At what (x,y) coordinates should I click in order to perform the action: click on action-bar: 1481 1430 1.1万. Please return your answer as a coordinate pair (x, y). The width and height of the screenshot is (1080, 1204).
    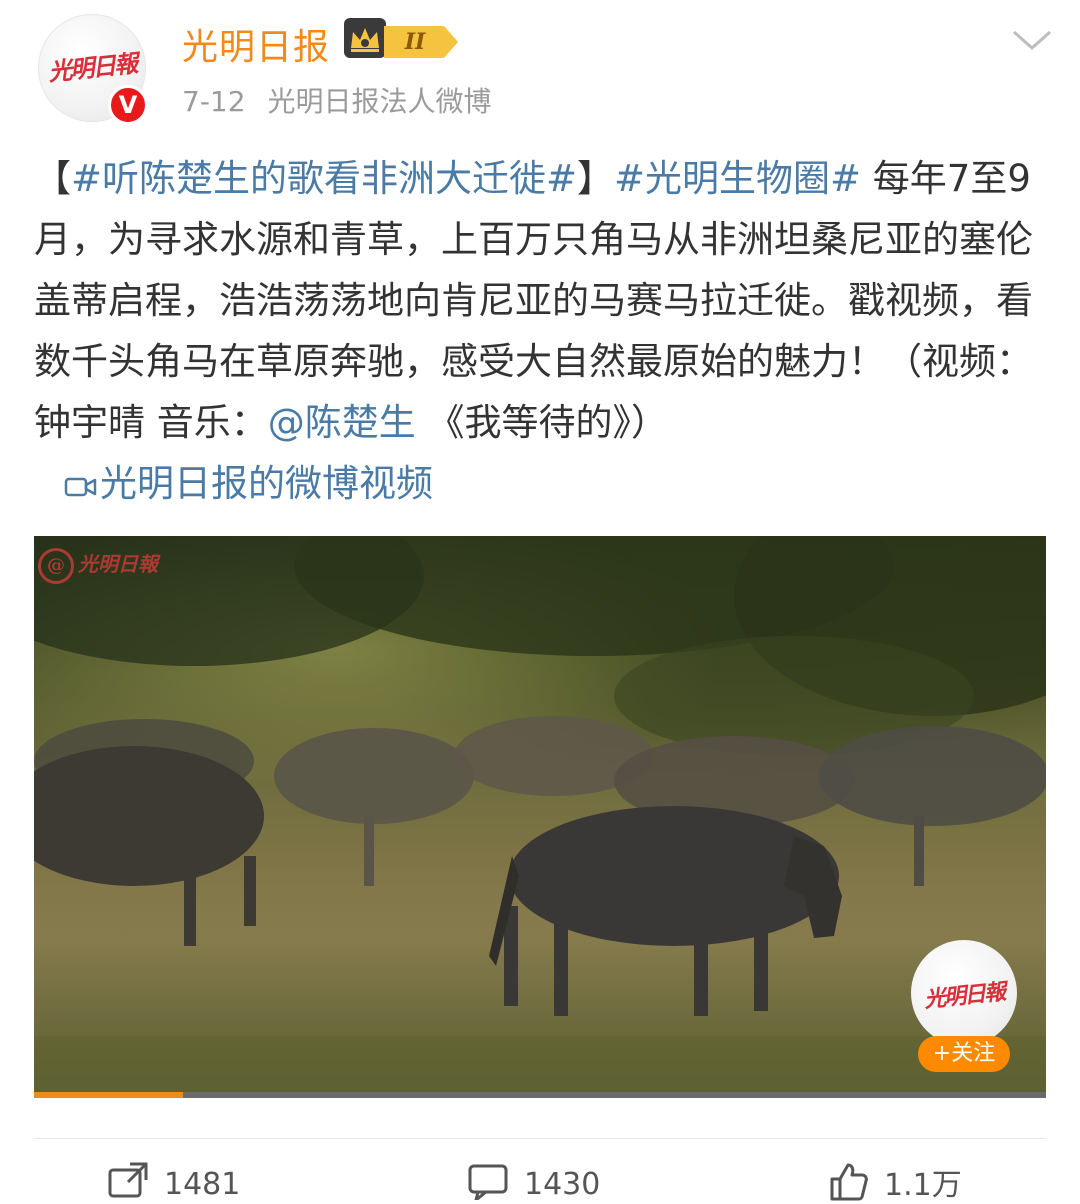
    Looking at the image, I should click on (540, 1182).